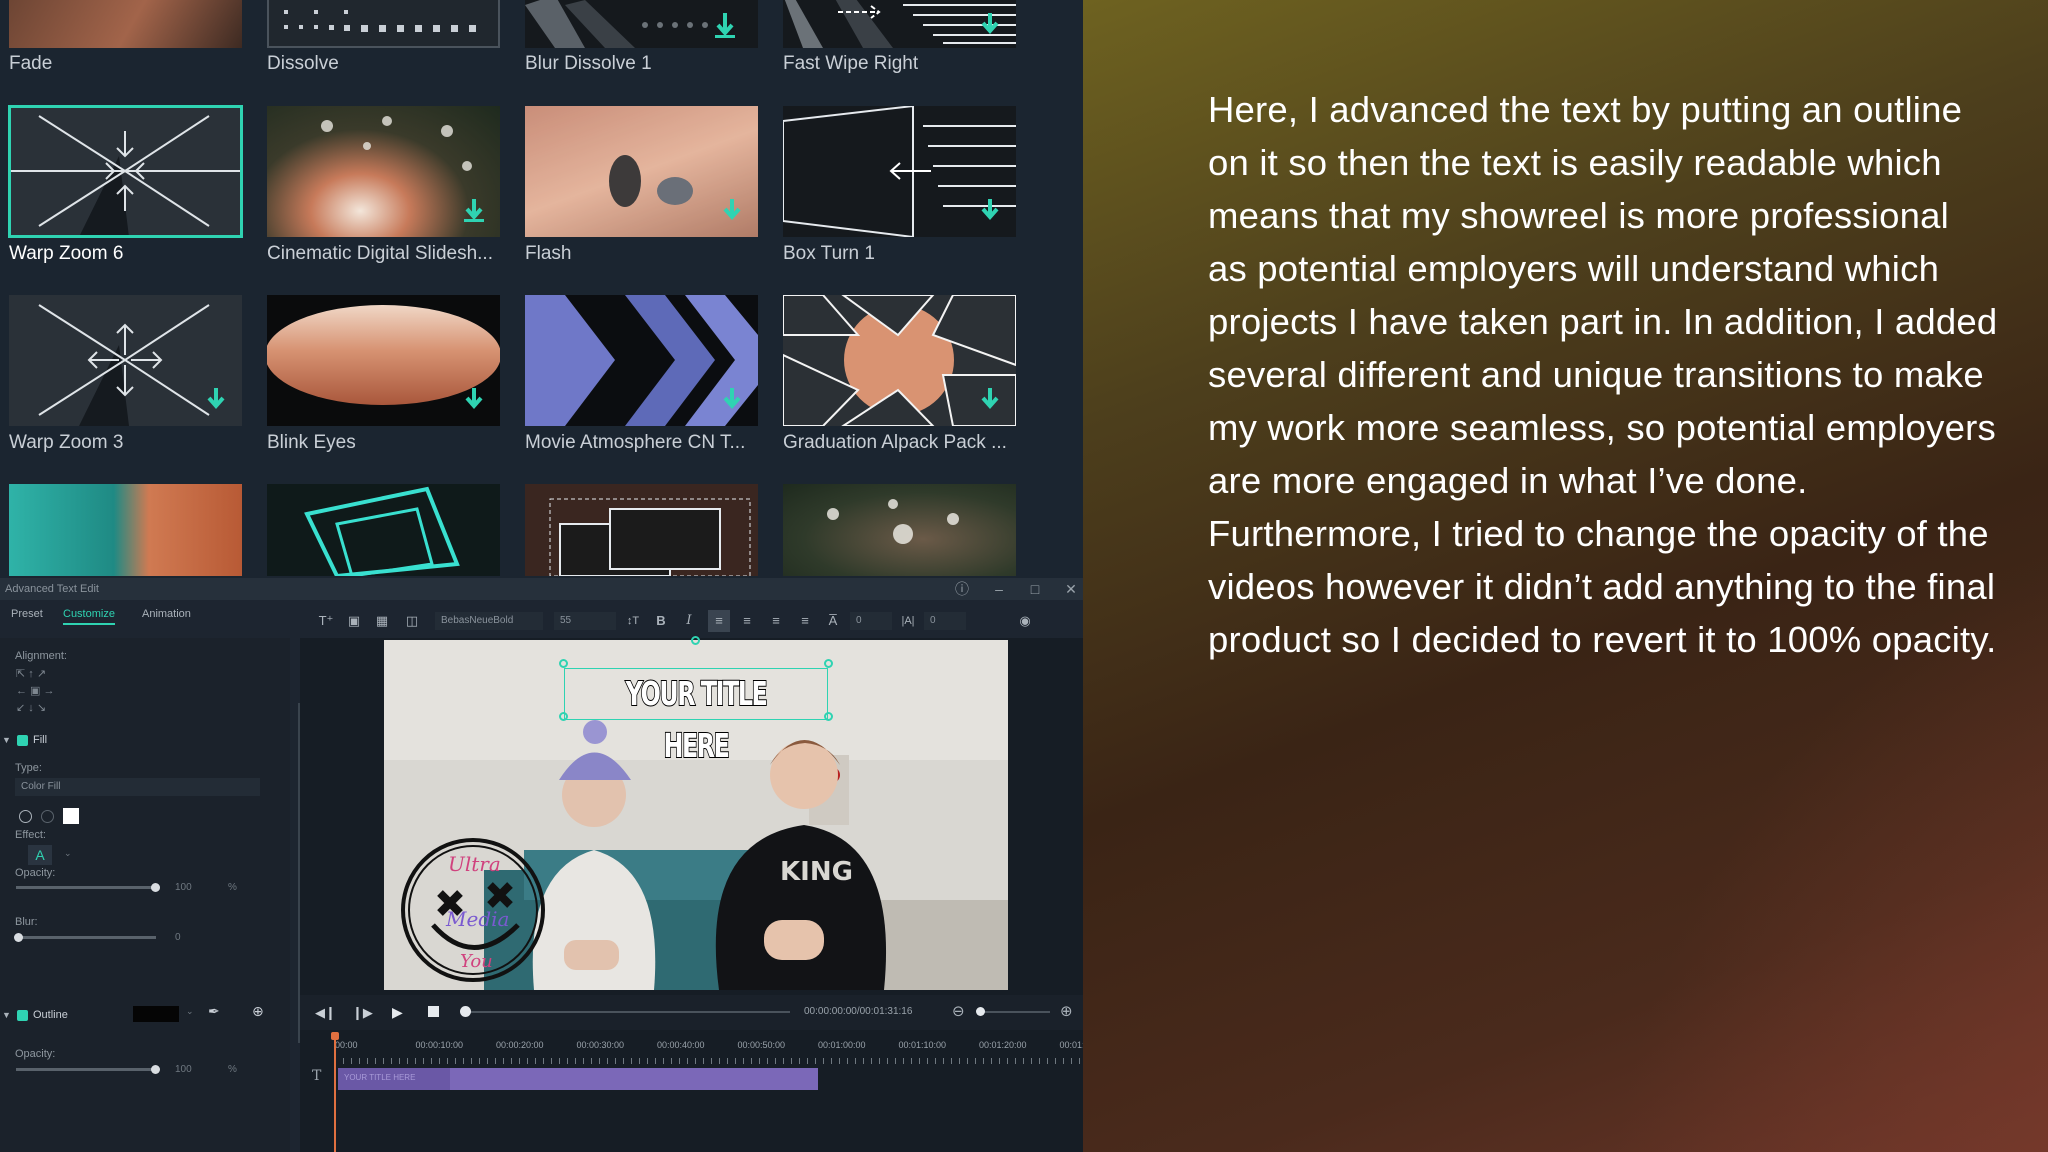 Image resolution: width=2048 pixels, height=1152 pixels. What do you see at coordinates (18, 937) in the screenshot?
I see `blur-slider-handle` at bounding box center [18, 937].